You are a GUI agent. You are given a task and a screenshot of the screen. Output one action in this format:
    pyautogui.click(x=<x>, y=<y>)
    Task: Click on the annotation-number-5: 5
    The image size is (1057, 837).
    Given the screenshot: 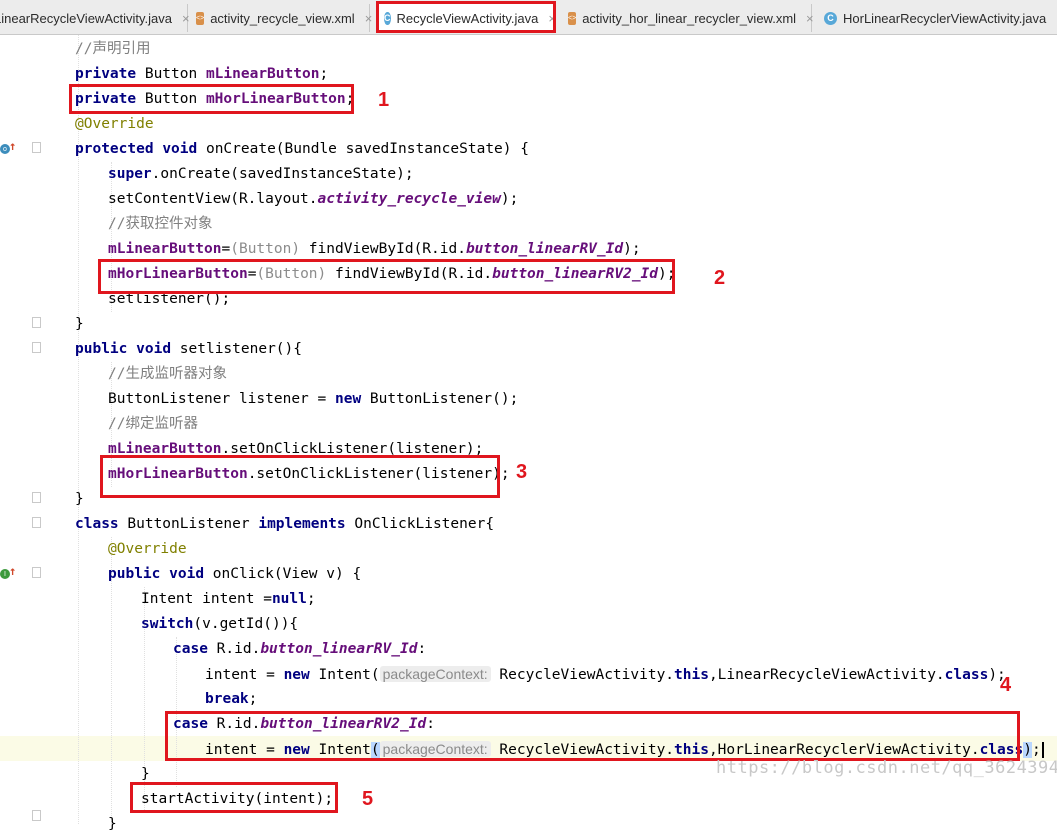 What is the action you would take?
    pyautogui.click(x=368, y=799)
    